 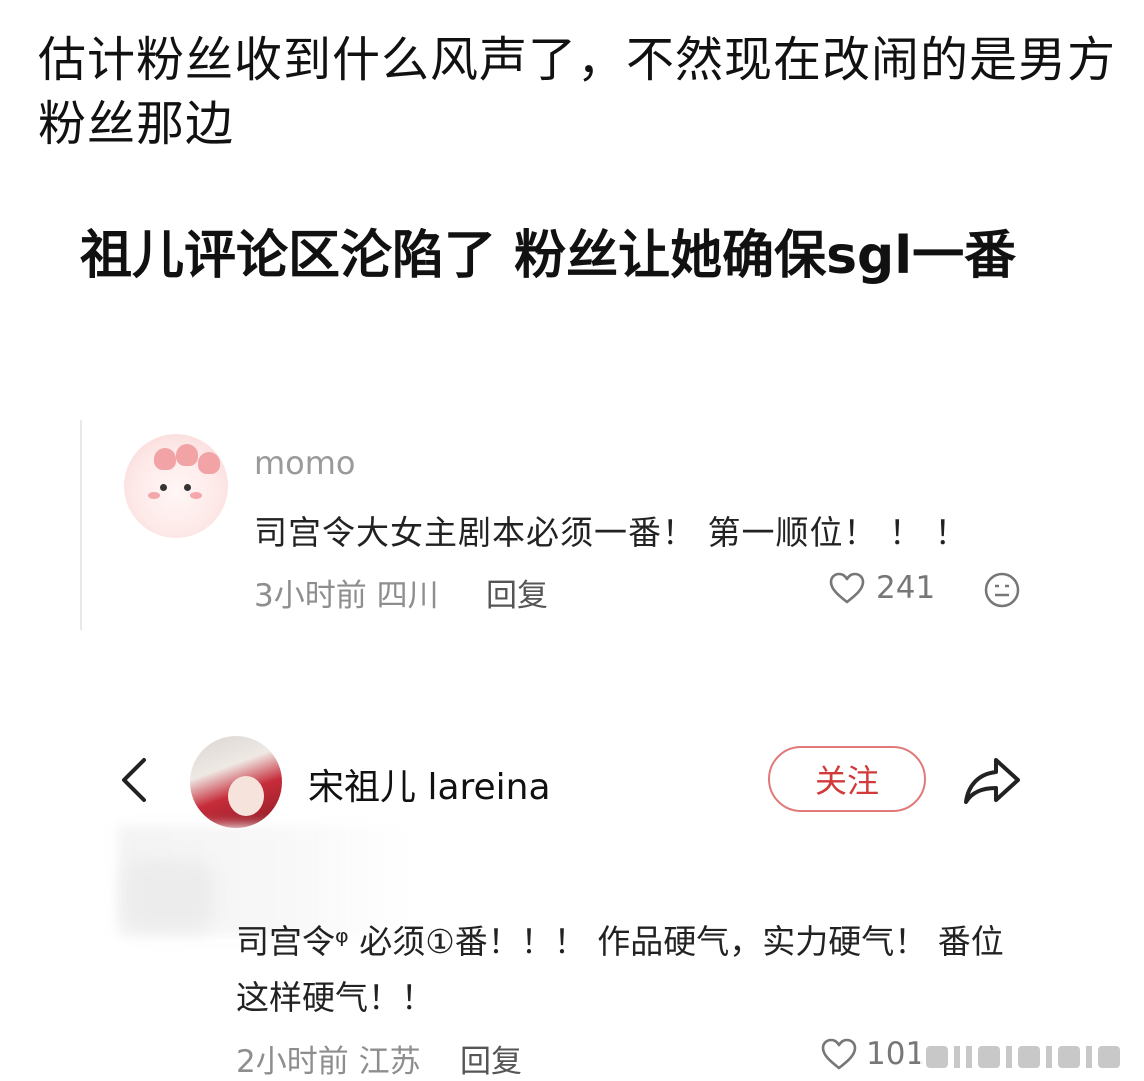 What do you see at coordinates (176, 486) in the screenshot?
I see `avatar` at bounding box center [176, 486].